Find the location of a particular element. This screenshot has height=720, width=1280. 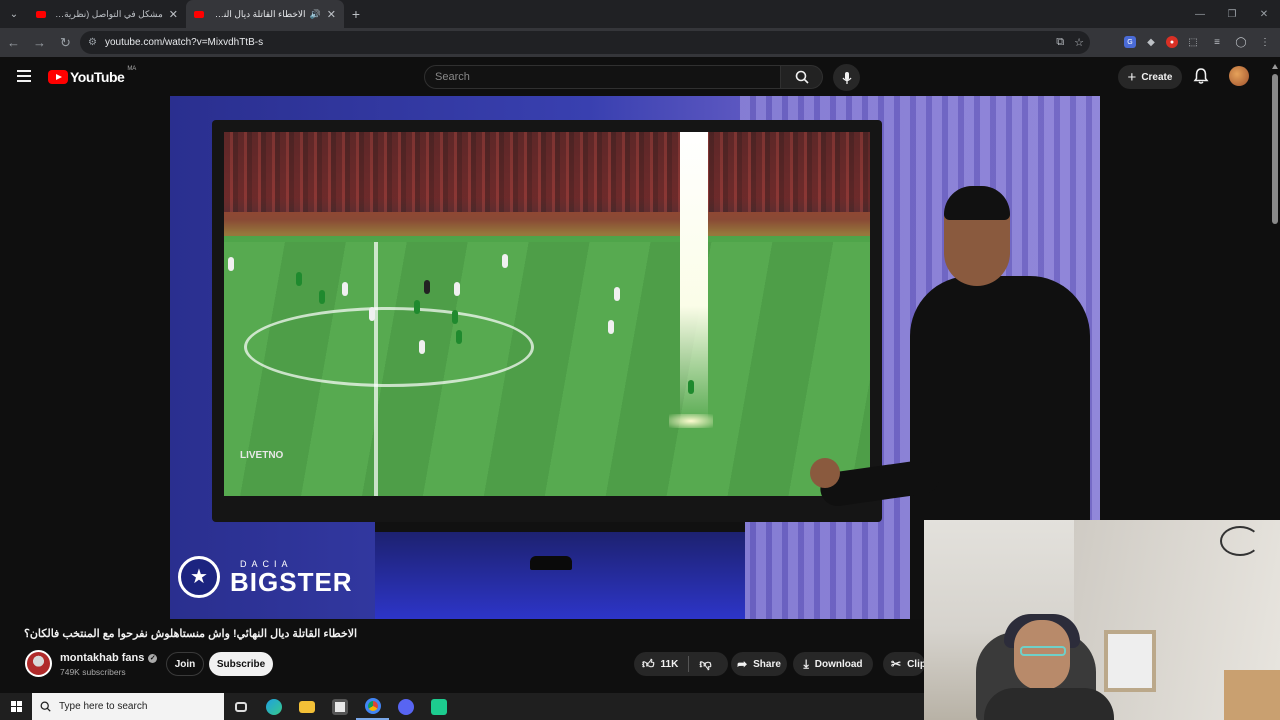

youtube-favicon-icon is located at coordinates (199, 14).